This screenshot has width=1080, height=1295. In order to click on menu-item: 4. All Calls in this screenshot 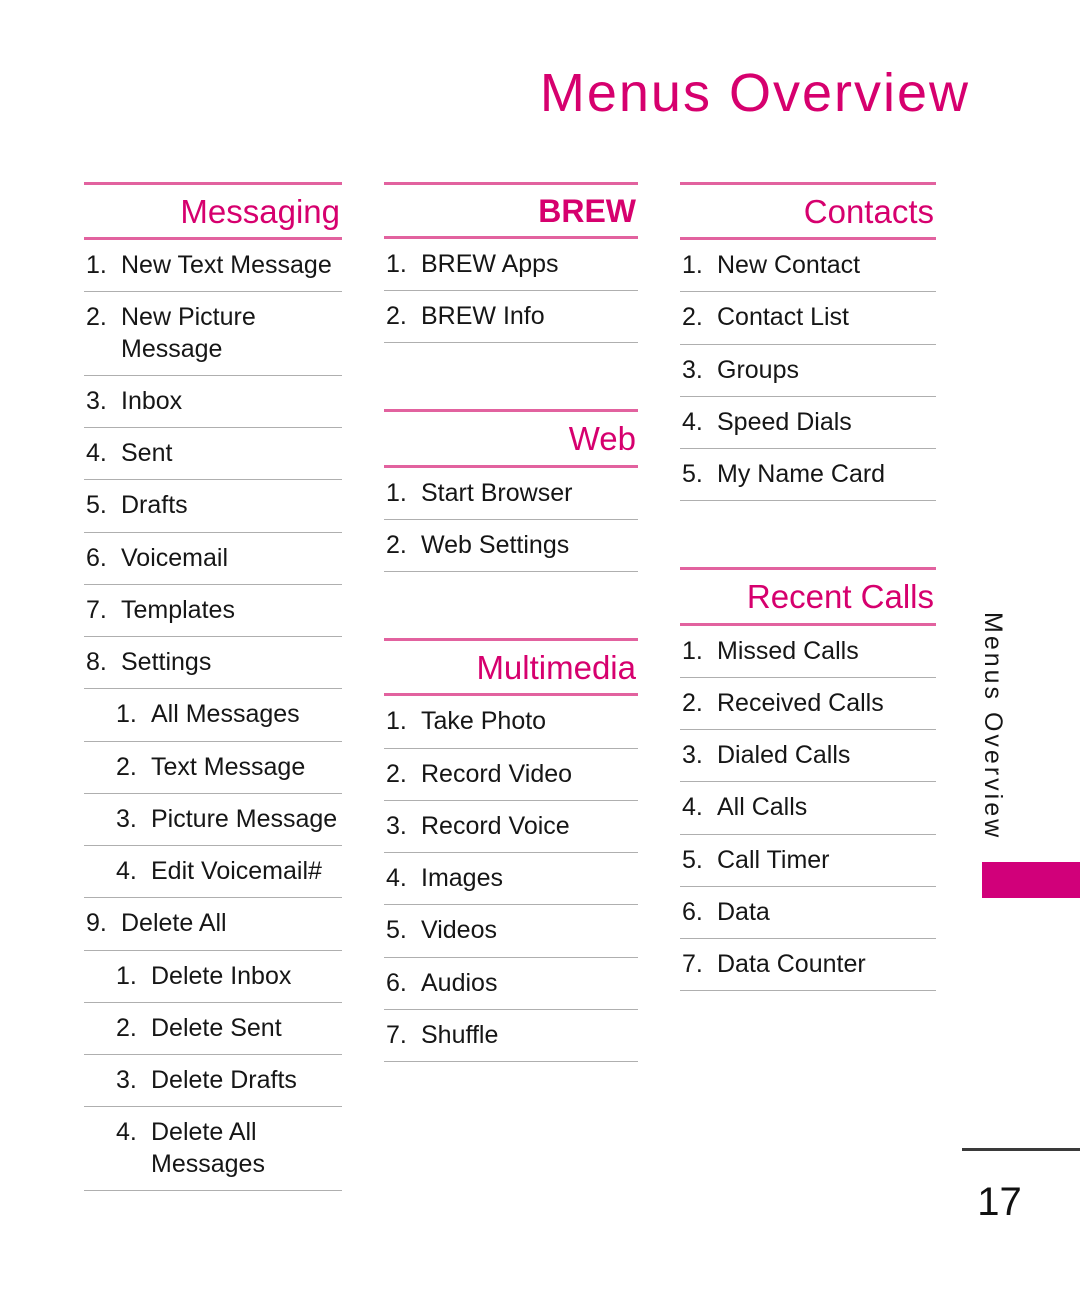, I will do `click(808, 808)`.